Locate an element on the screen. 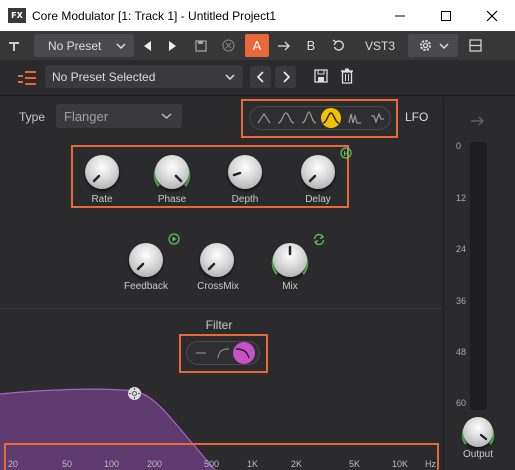 This screenshot has width=515, height=470. maximize-icon is located at coordinates (446, 15).